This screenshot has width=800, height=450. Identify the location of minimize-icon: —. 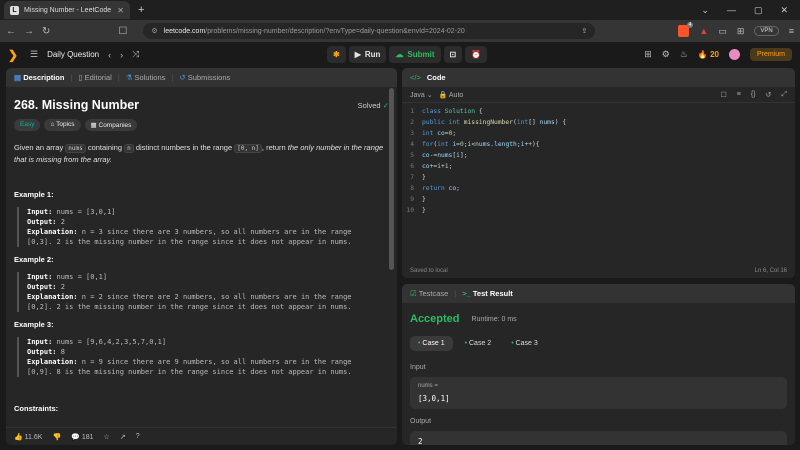
(731, 10).